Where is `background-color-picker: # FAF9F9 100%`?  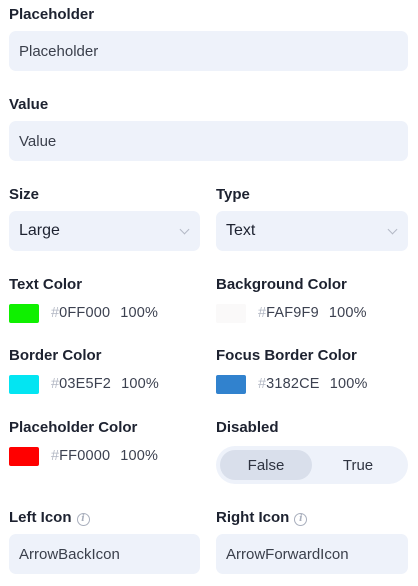 background-color-picker: # FAF9F9 100% is located at coordinates (291, 313).